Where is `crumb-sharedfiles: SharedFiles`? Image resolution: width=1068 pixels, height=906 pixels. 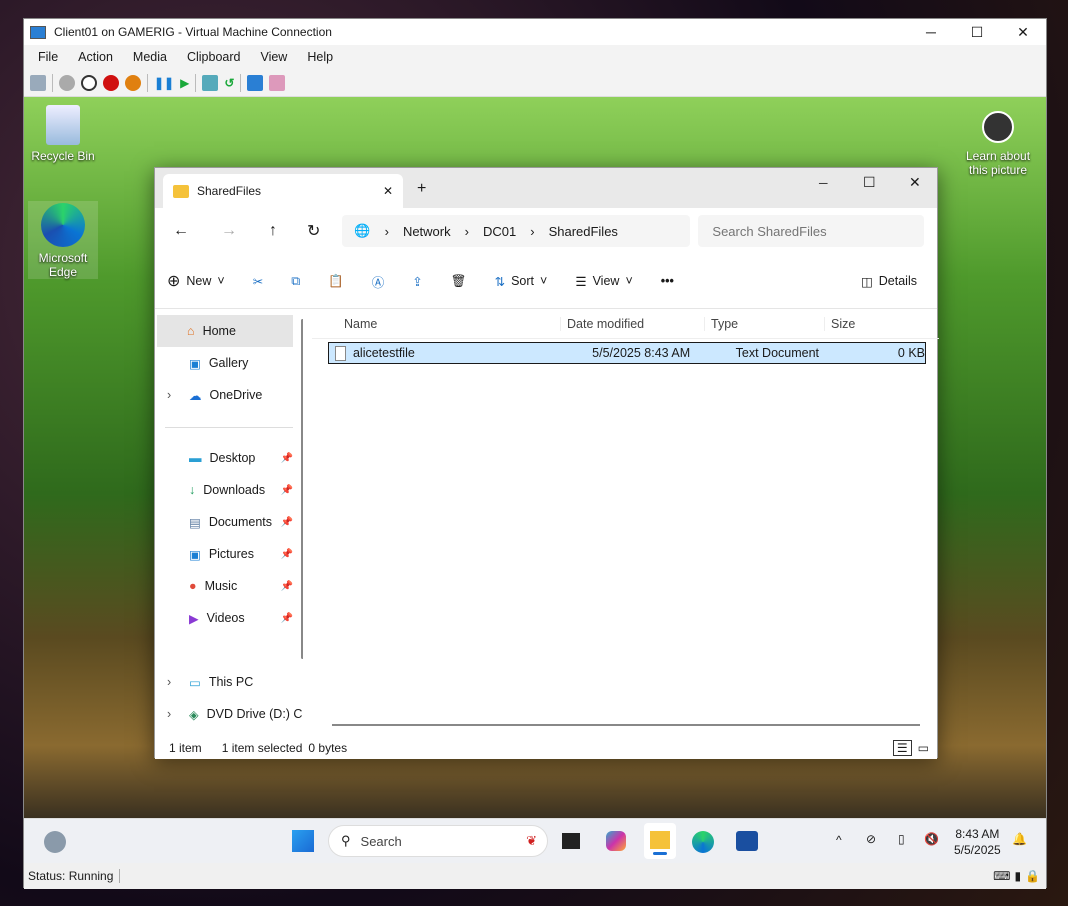 crumb-sharedfiles: SharedFiles is located at coordinates (583, 231).